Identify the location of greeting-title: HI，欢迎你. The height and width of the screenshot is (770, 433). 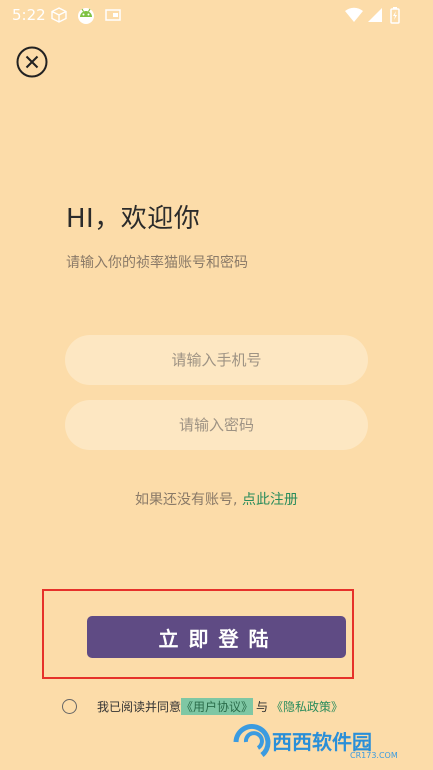
(133, 219).